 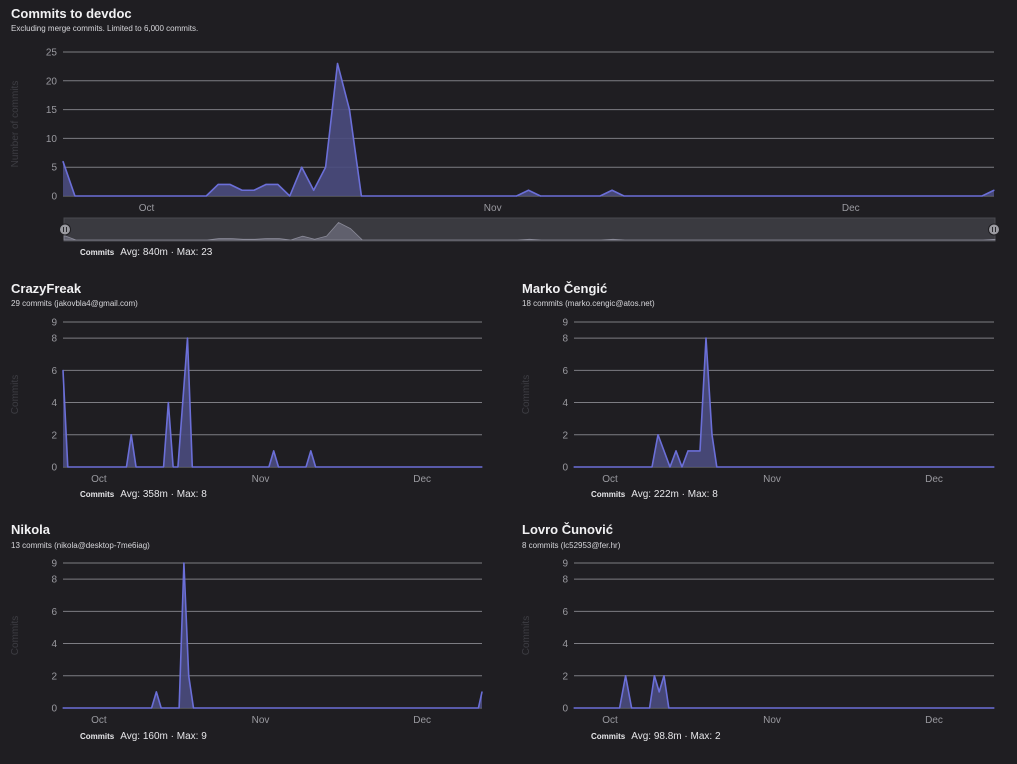 I want to click on legend-stats: Avg: 358m · Max: 8, so click(x=163, y=494).